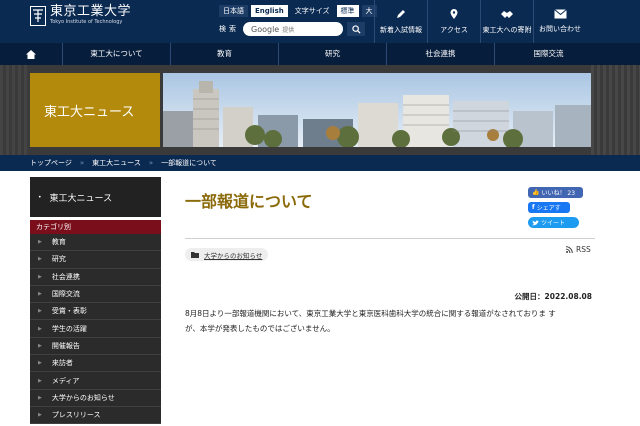 The height and width of the screenshot is (426, 640). What do you see at coordinates (332, 54) in the screenshot?
I see `nav-research: 研究` at bounding box center [332, 54].